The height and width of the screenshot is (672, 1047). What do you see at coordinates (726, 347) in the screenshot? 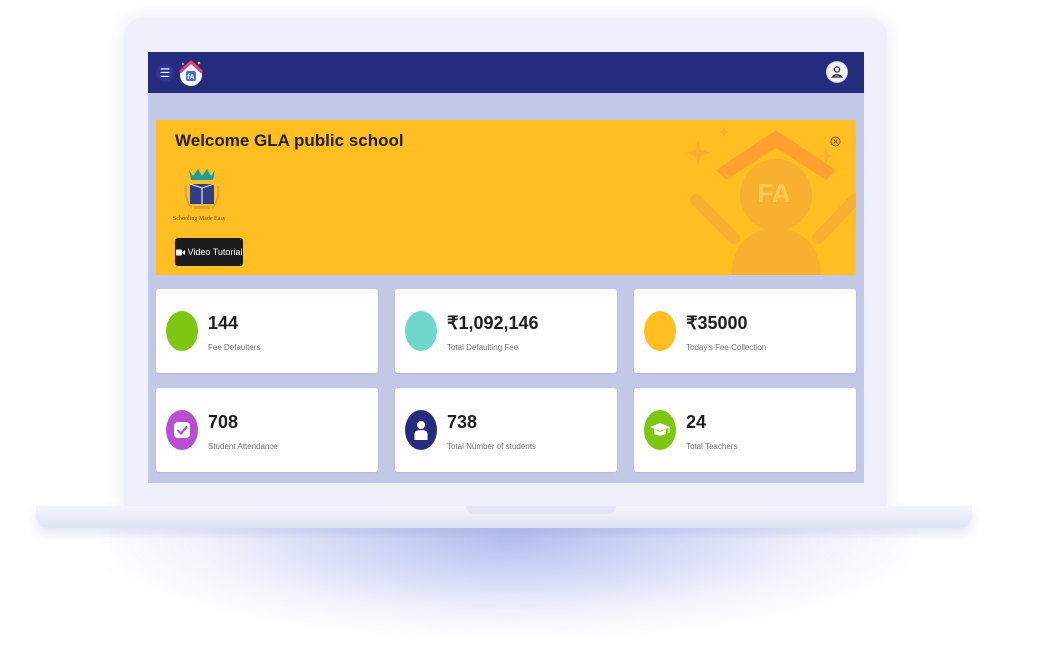
I see `stat-label: Today's Fee Collection` at bounding box center [726, 347].